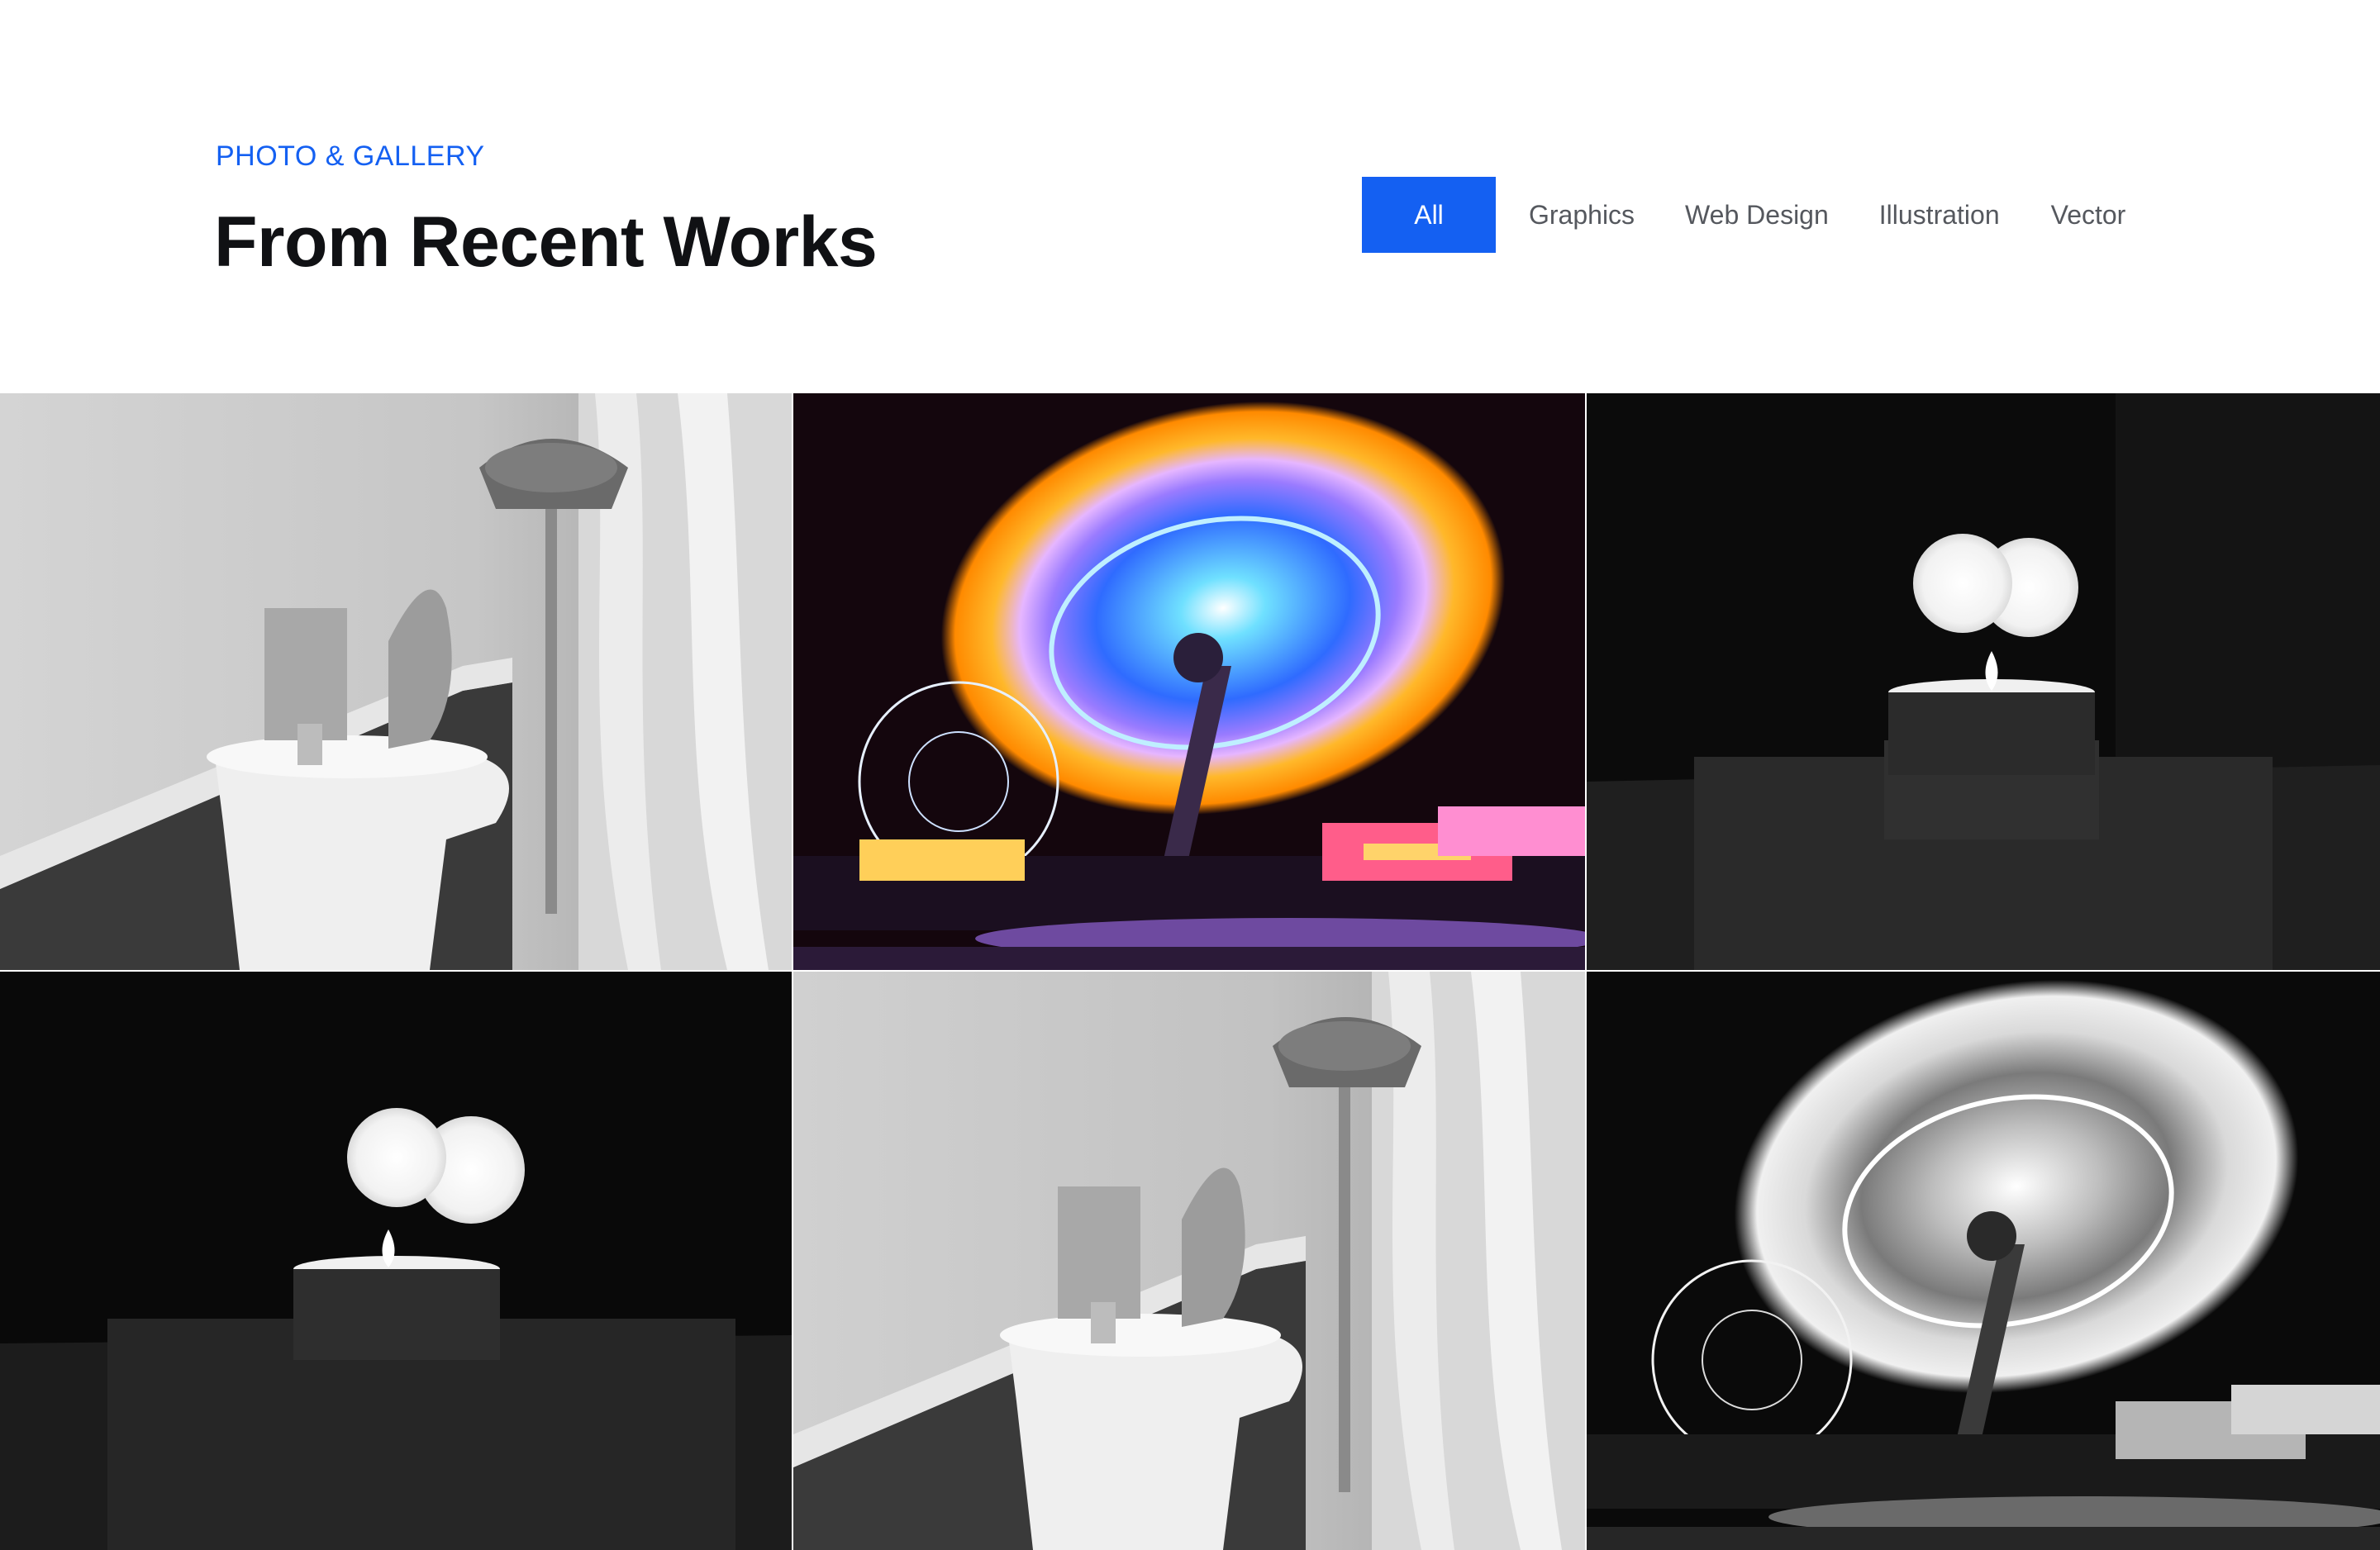 The image size is (2380, 1550). Describe the element at coordinates (2088, 215) in the screenshot. I see `filter-vector: Vector` at that location.